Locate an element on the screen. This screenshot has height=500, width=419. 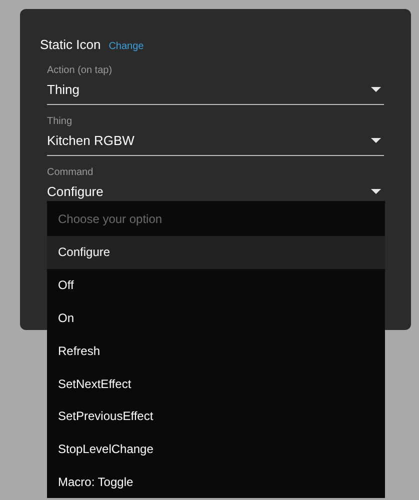
select-field: Thing is located at coordinates (215, 90).